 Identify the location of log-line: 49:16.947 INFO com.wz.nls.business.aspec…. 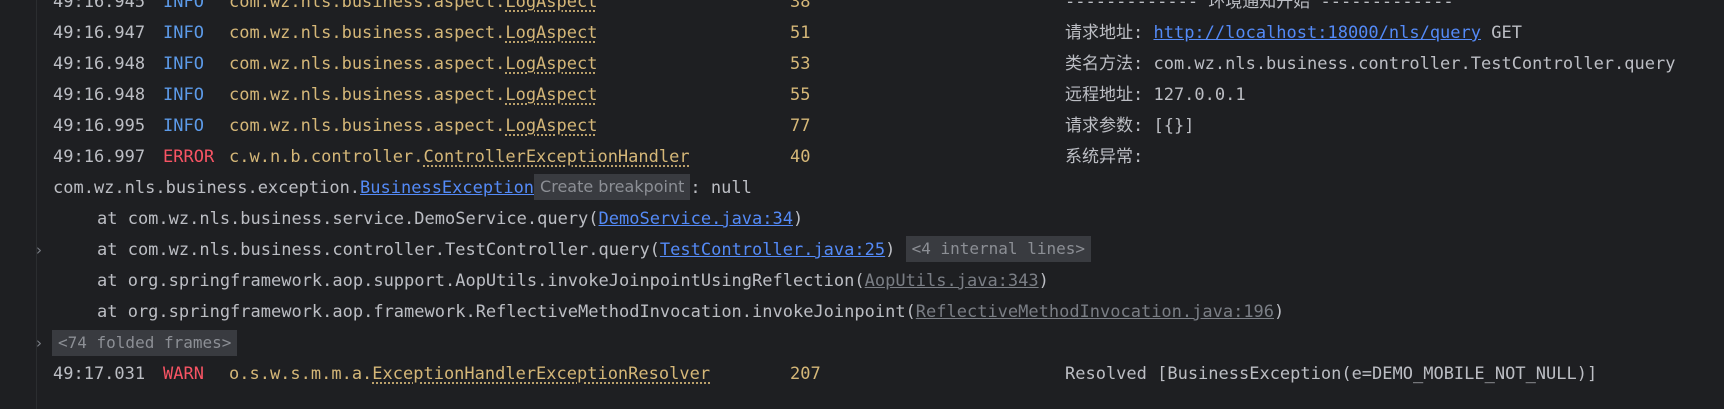
(862, 33).